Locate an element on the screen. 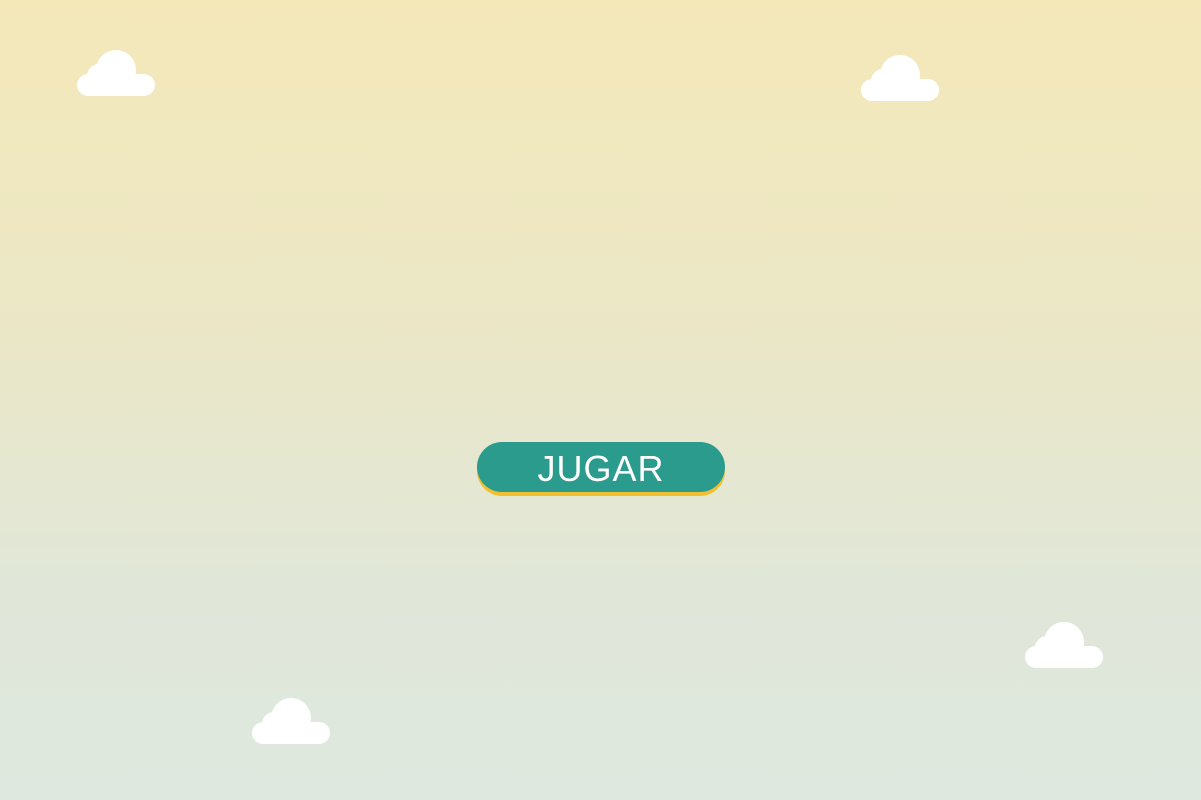 The height and width of the screenshot is (800, 1201). cloud-top-right is located at coordinates (900, 78).